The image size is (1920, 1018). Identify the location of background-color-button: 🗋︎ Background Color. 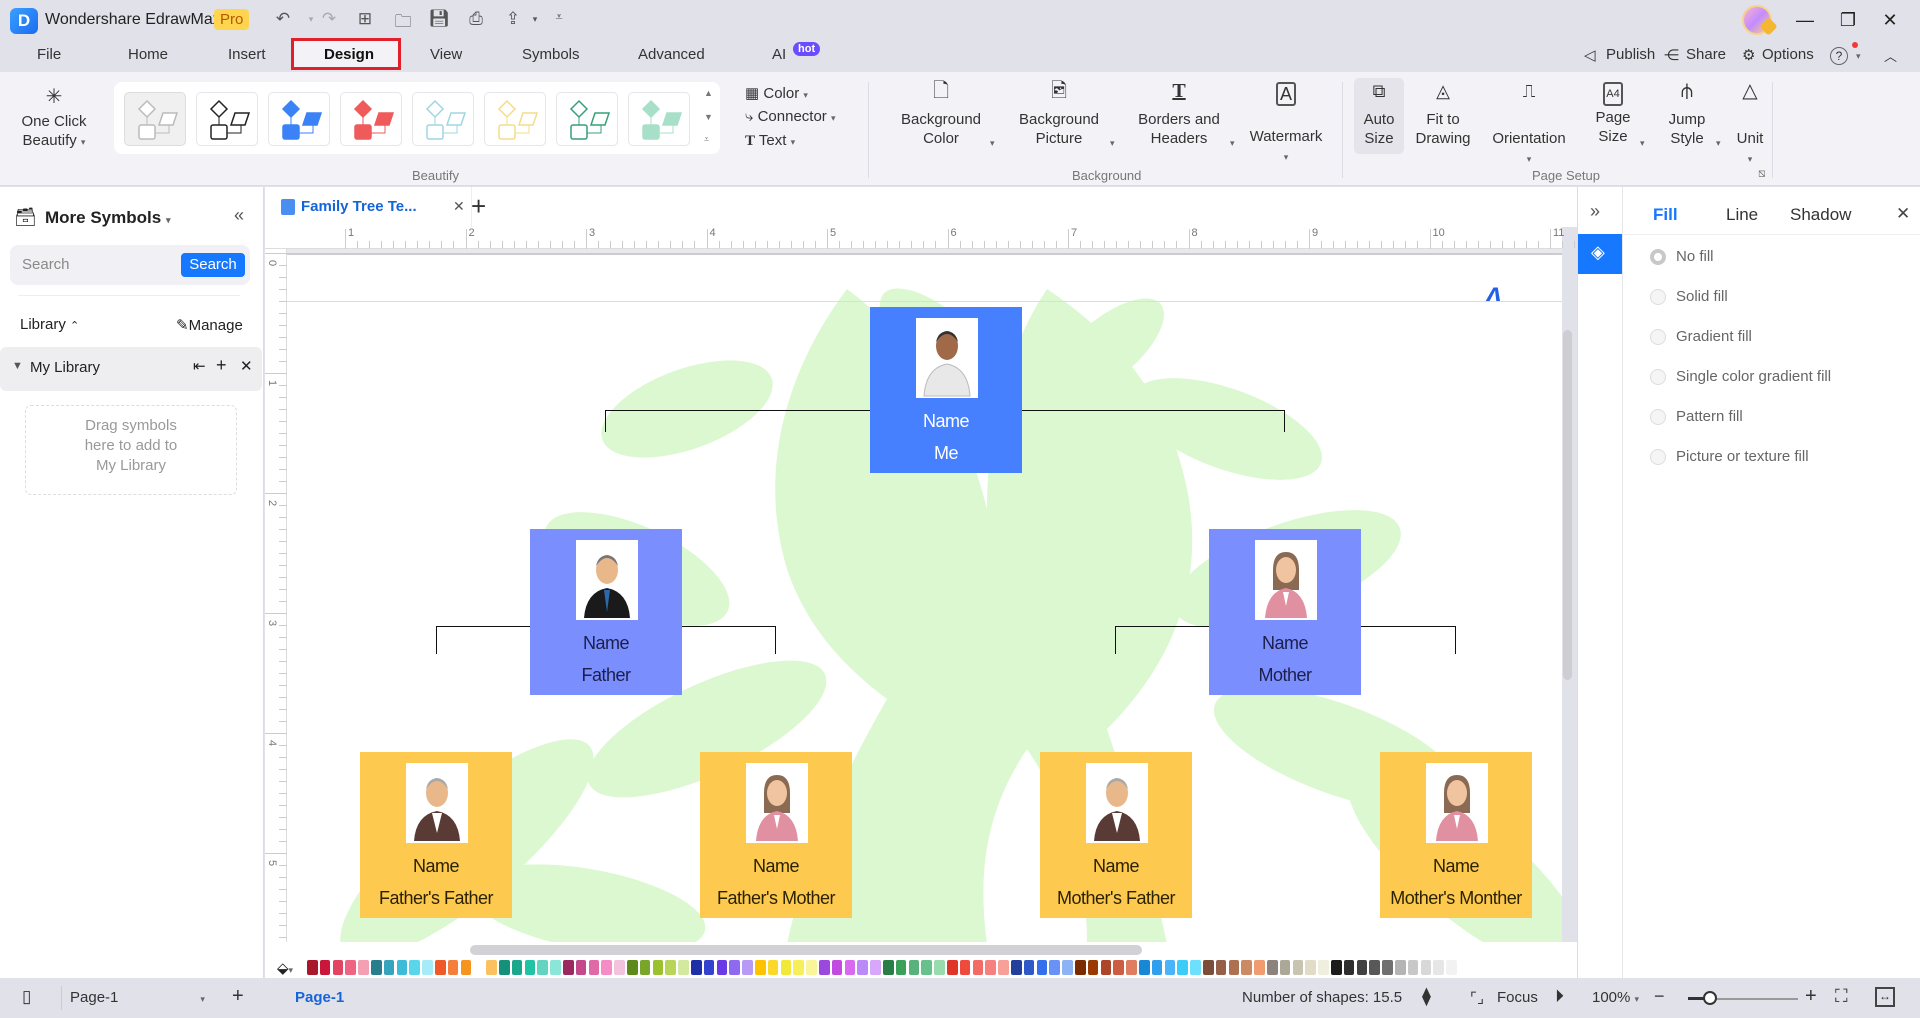
(941, 114).